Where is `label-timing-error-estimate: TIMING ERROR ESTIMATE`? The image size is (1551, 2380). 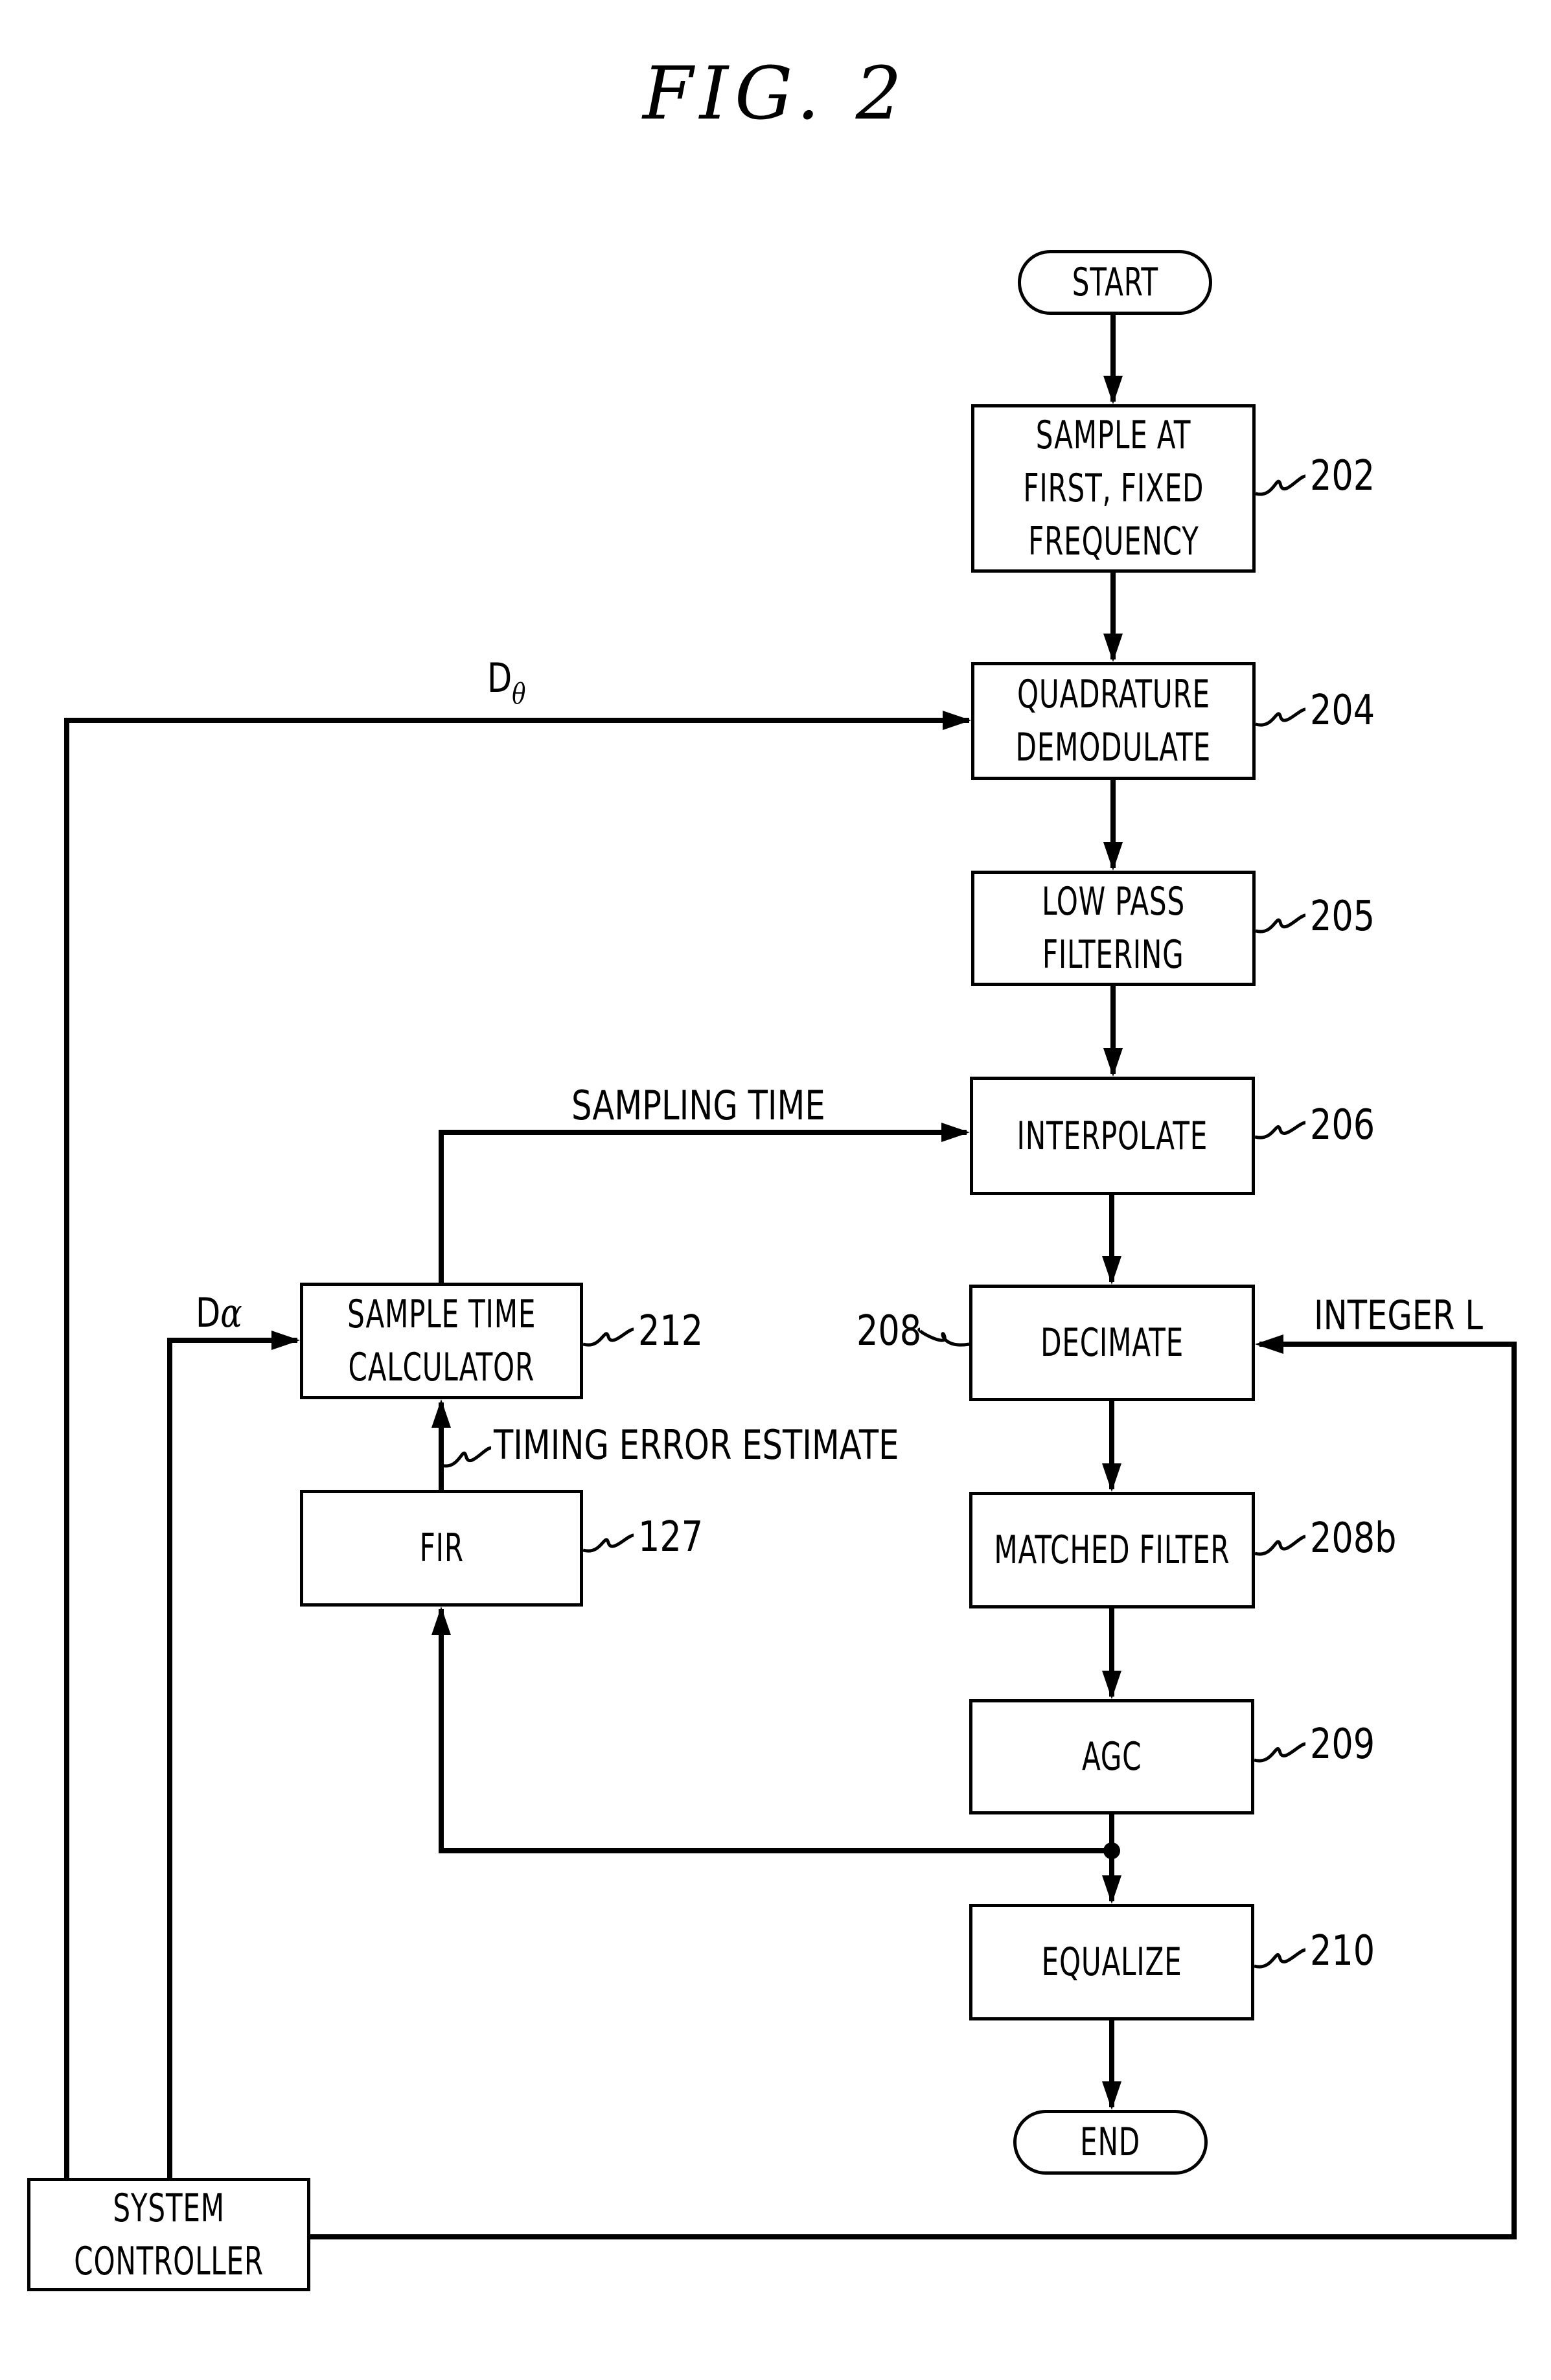
label-timing-error-estimate: TIMING ERROR ESTIMATE is located at coordinates (697, 1445).